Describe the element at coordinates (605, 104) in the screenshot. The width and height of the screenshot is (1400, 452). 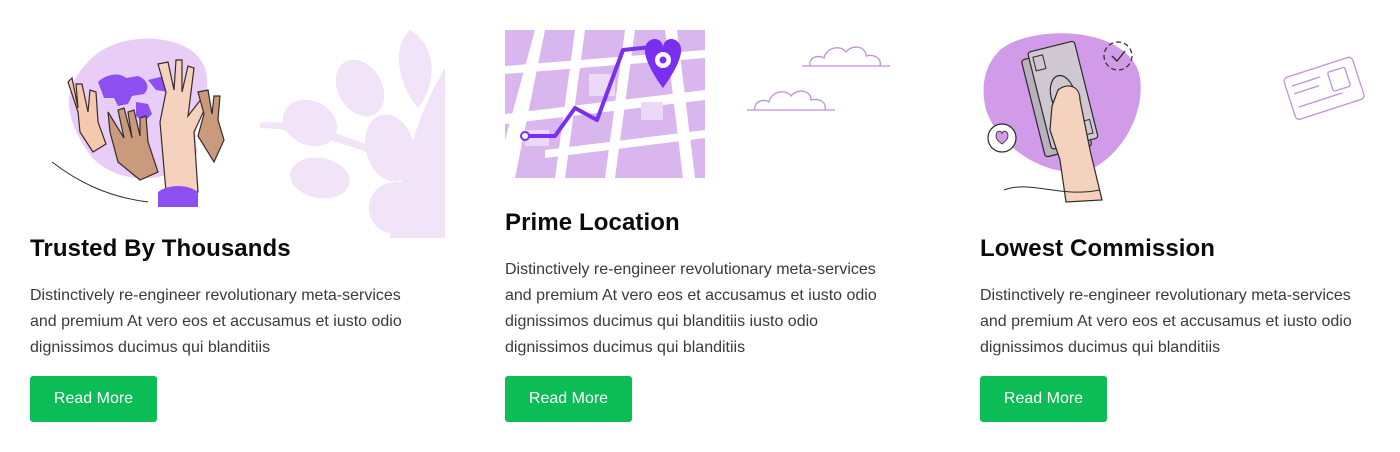
I see `map-pin-route-icon` at that location.